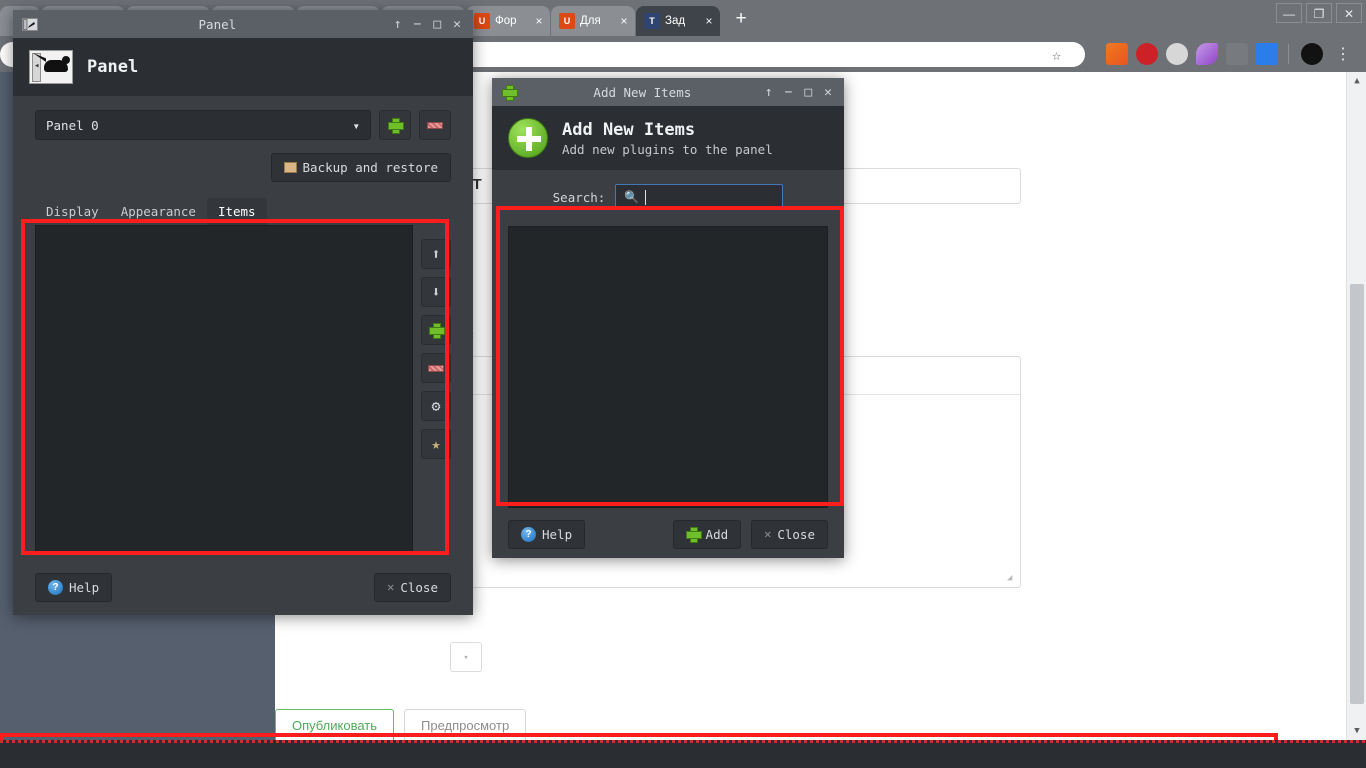 The image size is (1366, 768). I want to click on tab-label: Фор, so click(506, 21).